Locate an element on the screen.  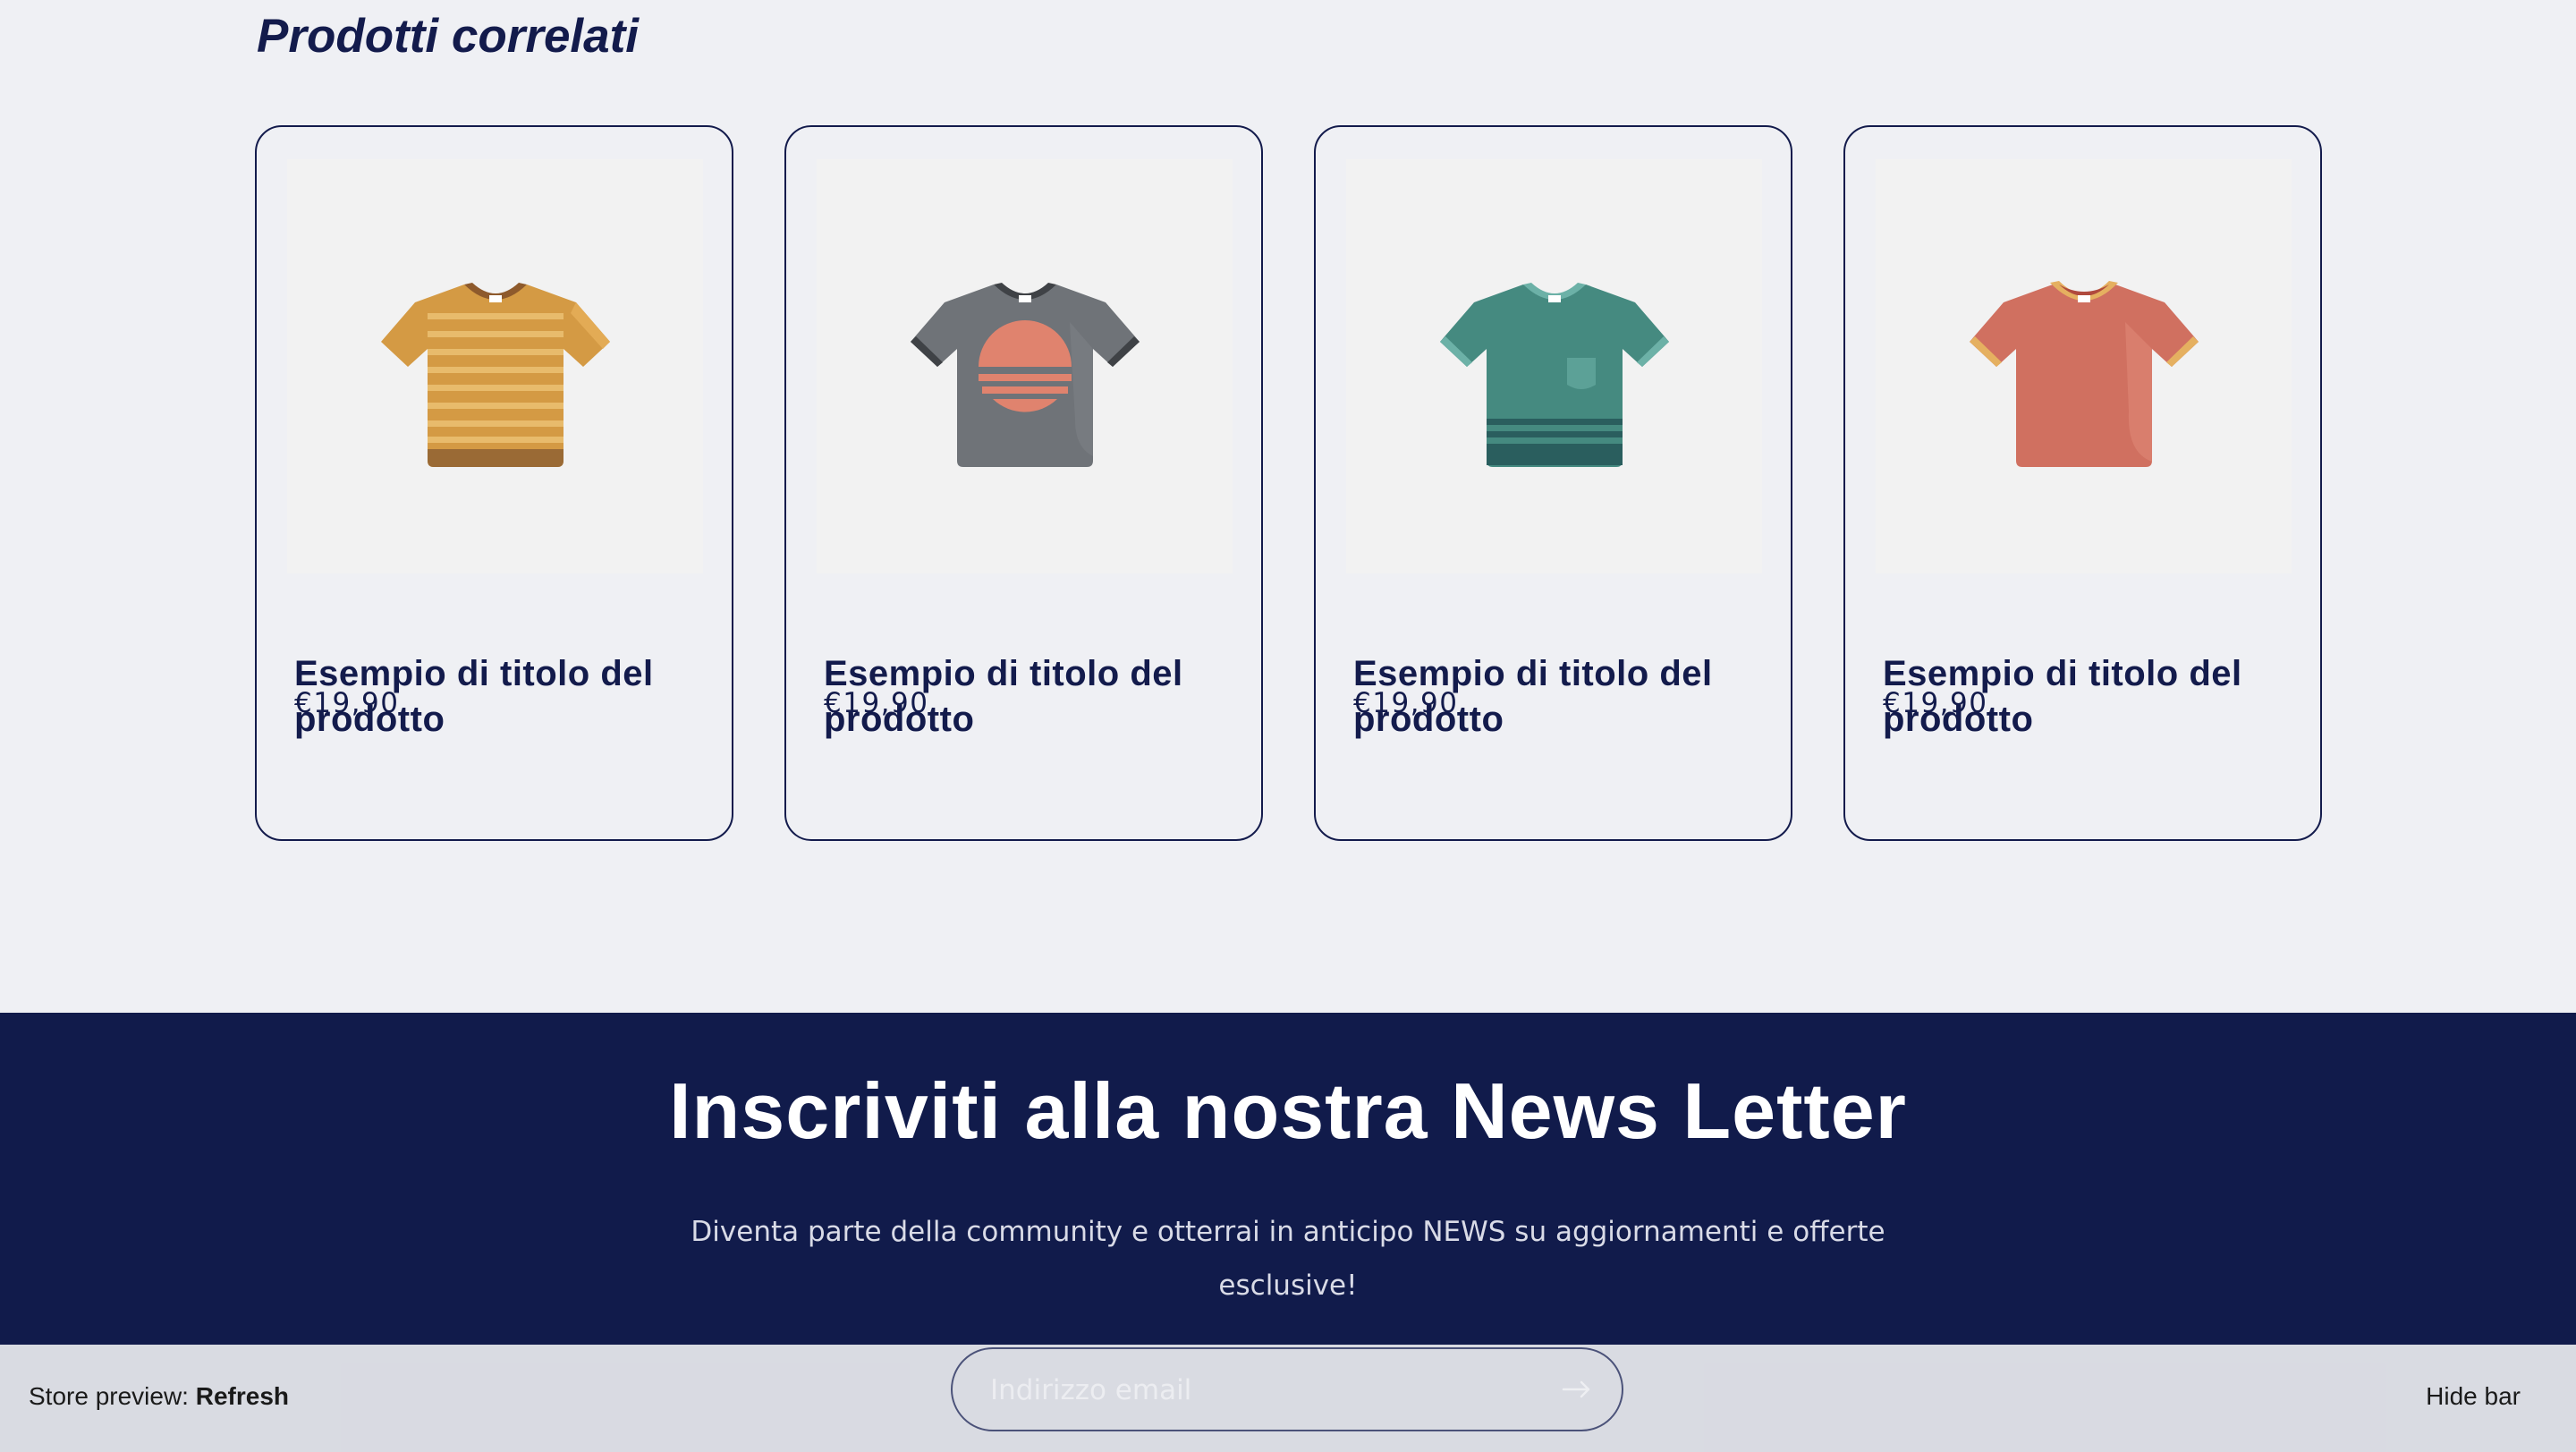
refresh-link: Refresh is located at coordinates (242, 1396).